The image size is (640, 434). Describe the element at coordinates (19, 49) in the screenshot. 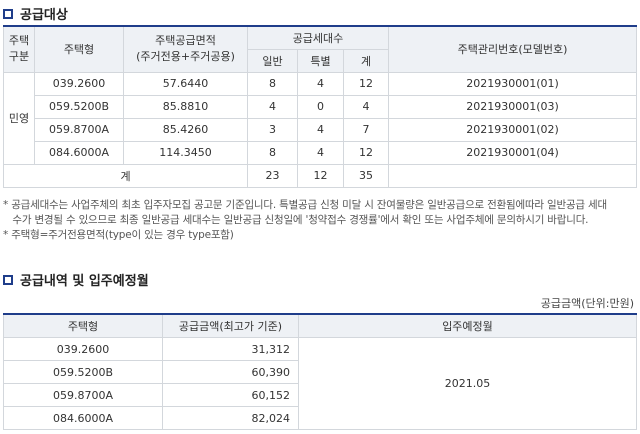

I see `col-header-type-group: 주택 구분` at that location.